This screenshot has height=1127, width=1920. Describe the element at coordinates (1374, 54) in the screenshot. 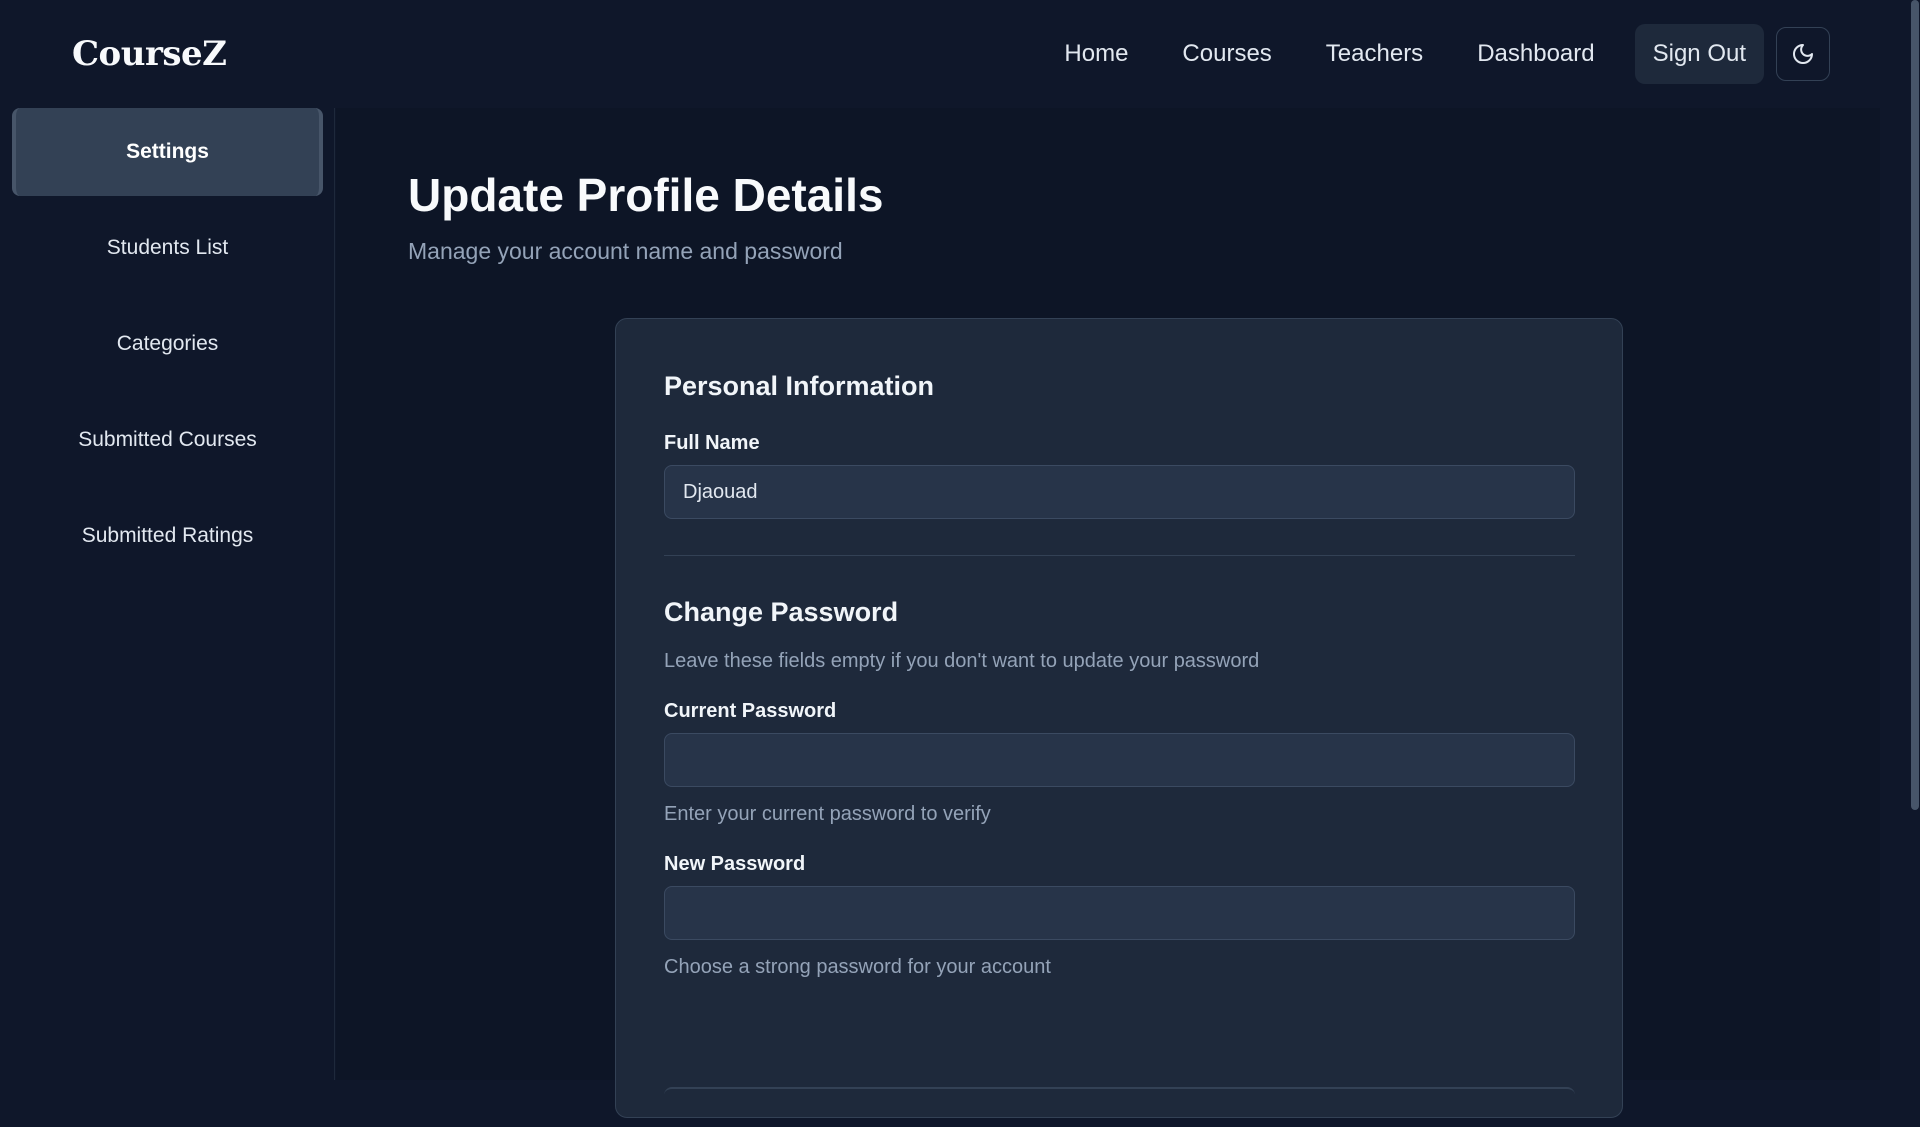

I see `nav-teachers-link: Teachers` at that location.